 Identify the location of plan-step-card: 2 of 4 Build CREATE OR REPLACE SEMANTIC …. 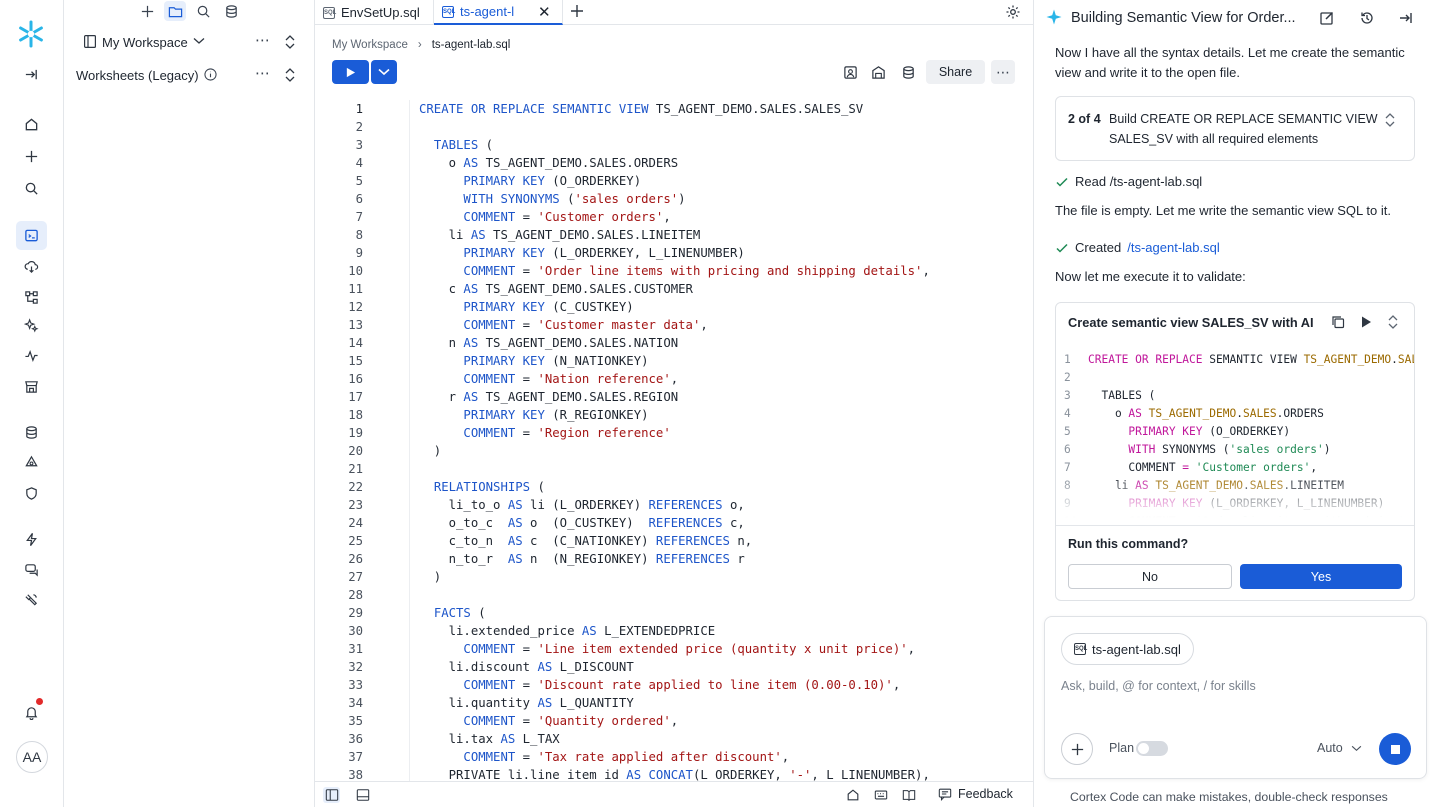
(1235, 128).